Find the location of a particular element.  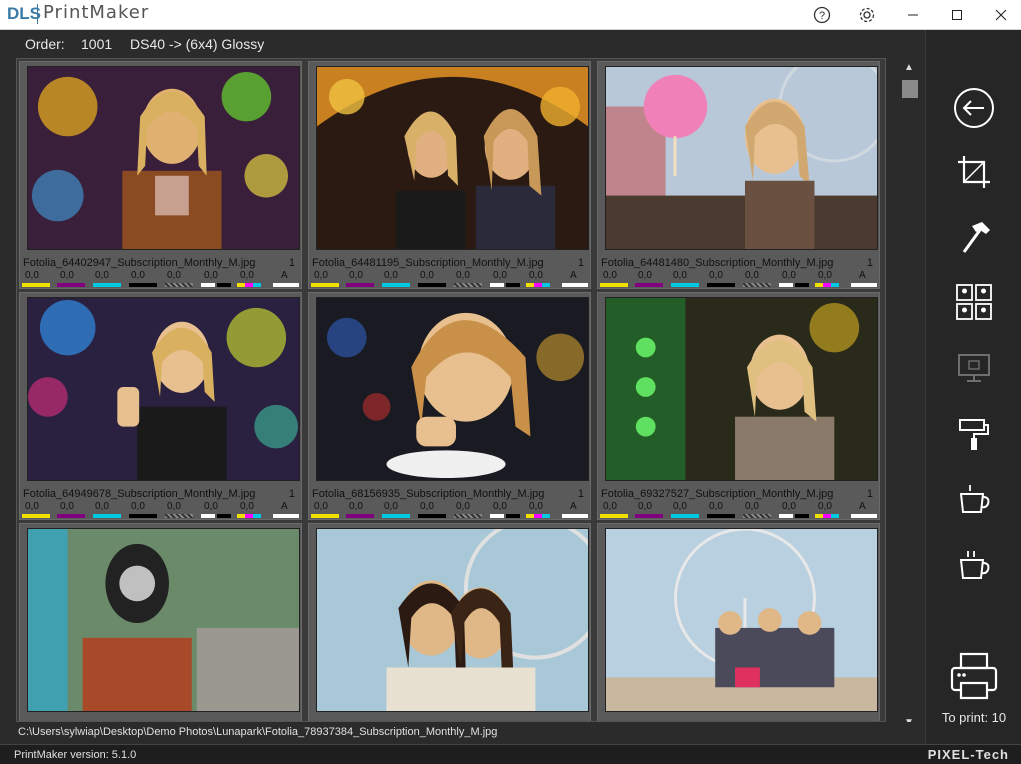

close-icon is located at coordinates (1001, 15).